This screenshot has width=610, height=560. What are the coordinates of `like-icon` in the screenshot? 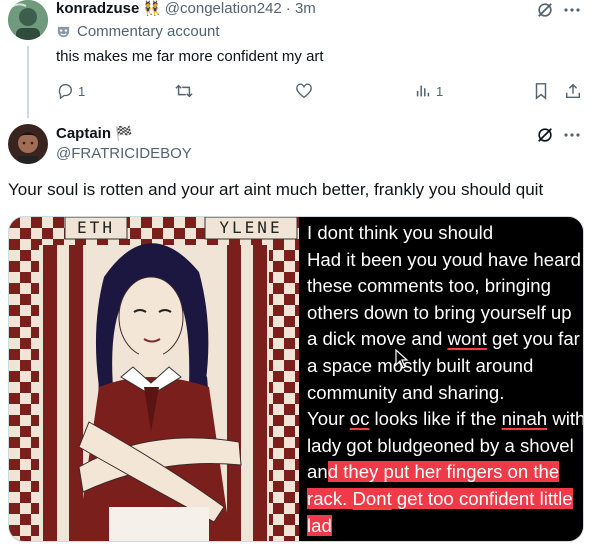 It's located at (304, 91).